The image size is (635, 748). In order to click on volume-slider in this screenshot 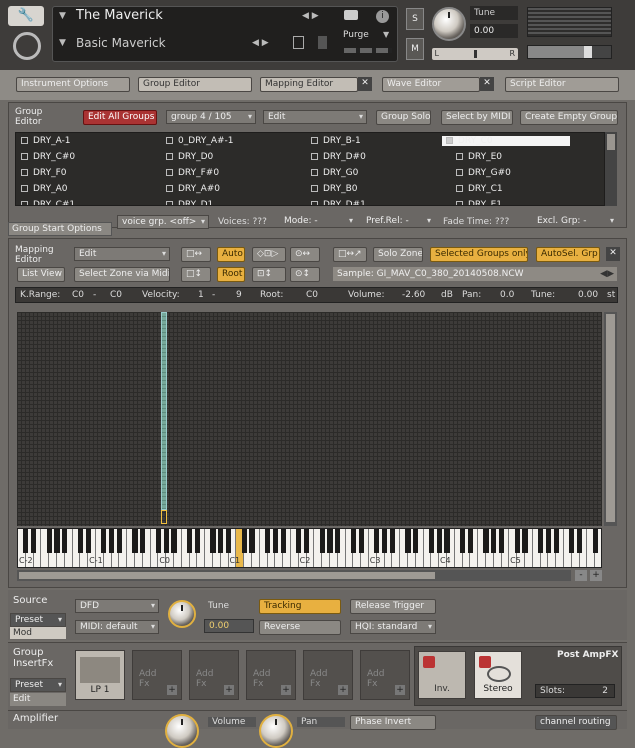, I will do `click(569, 52)`.